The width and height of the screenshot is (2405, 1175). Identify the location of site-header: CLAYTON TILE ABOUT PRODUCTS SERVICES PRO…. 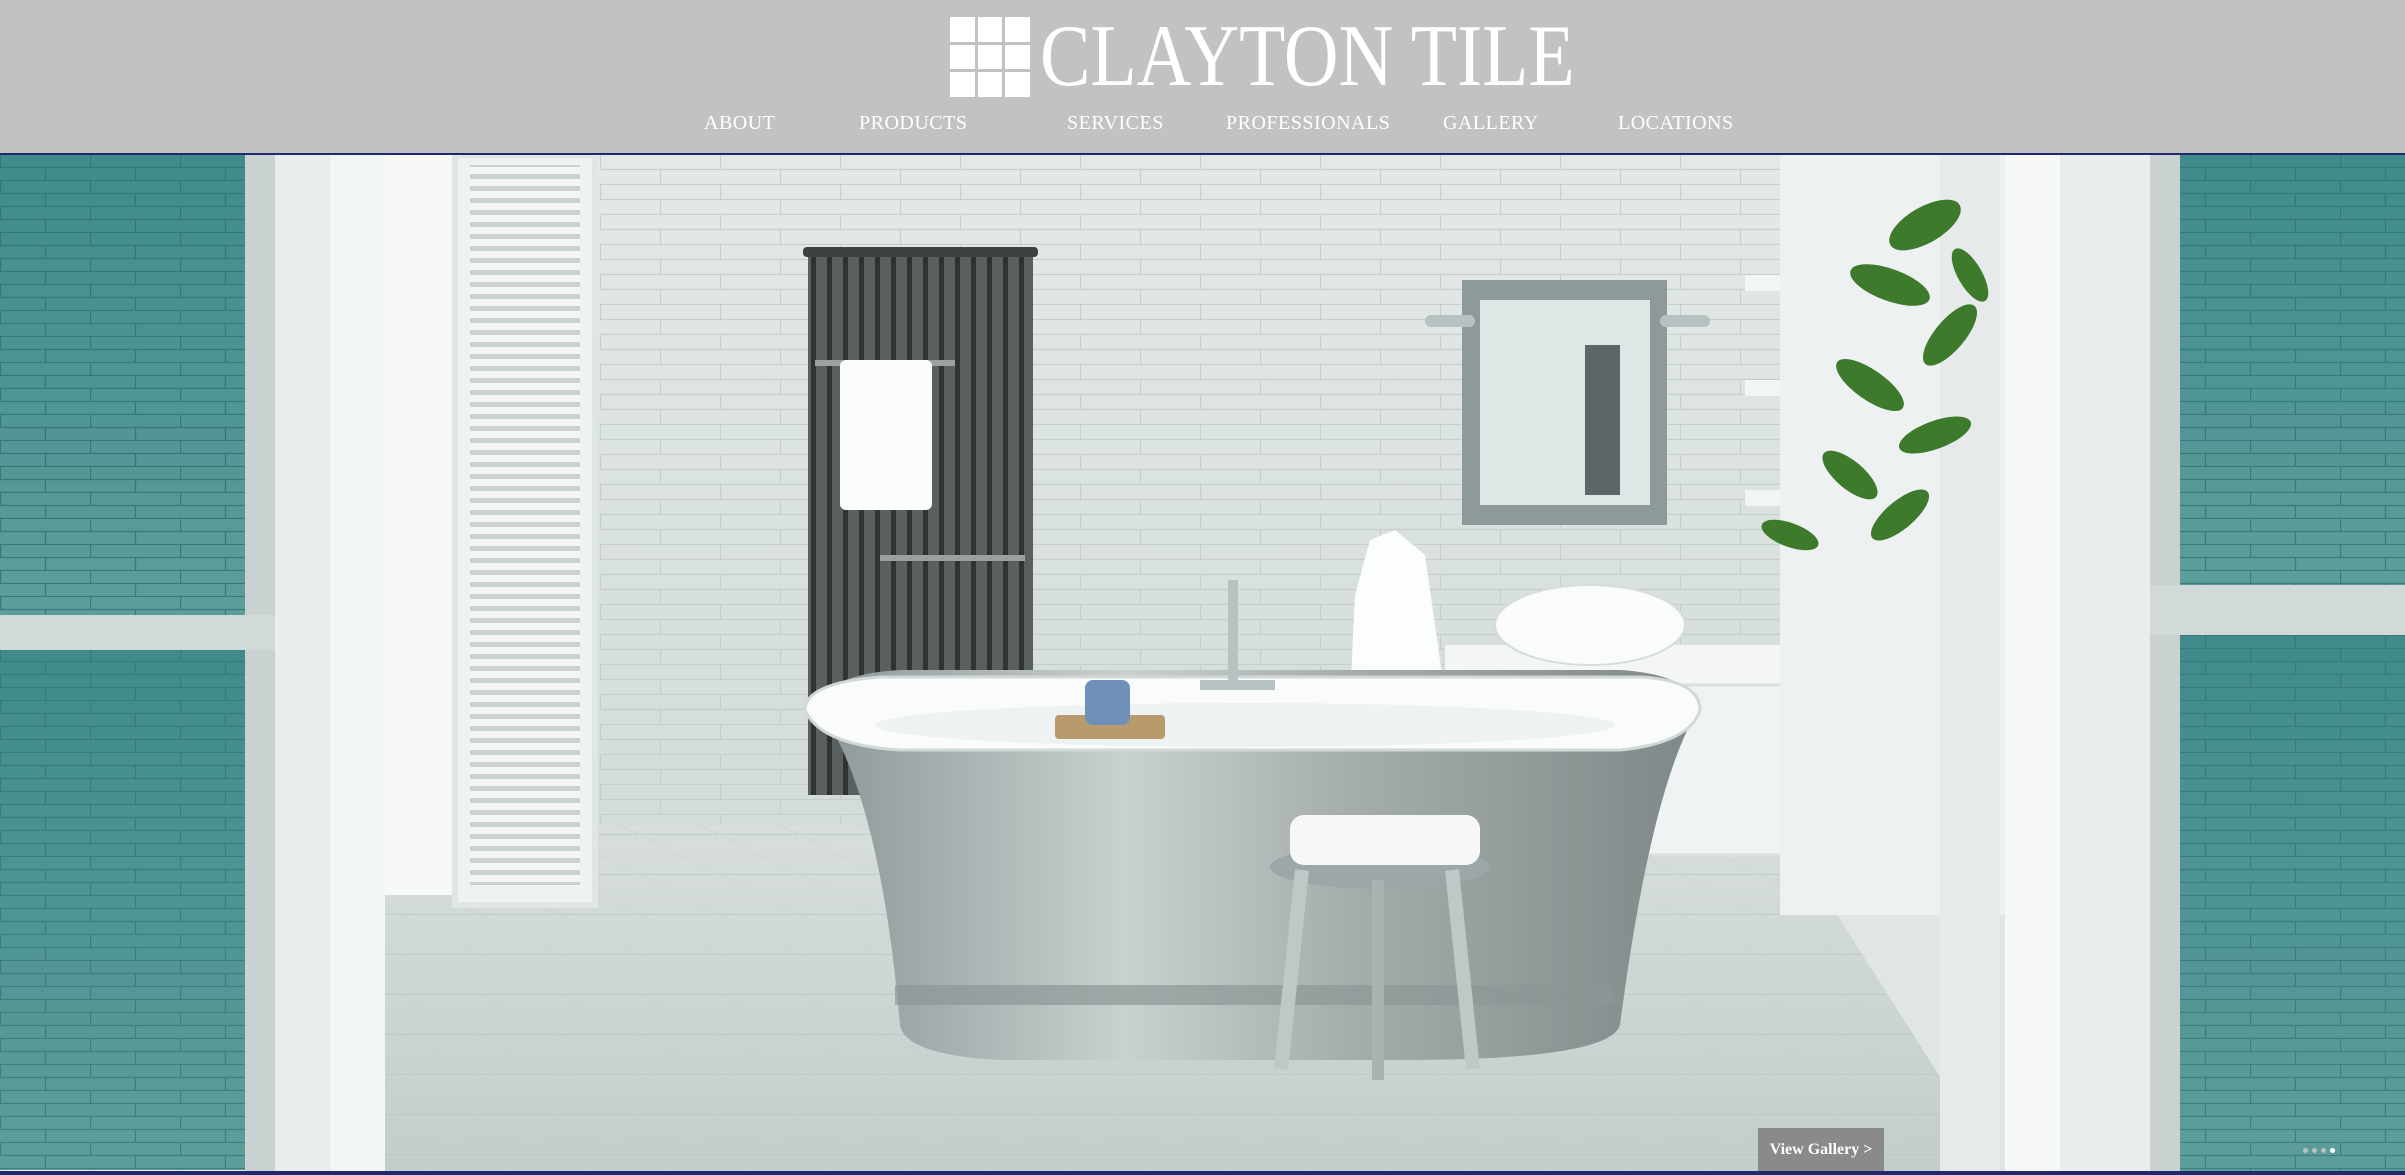
(1202, 76).